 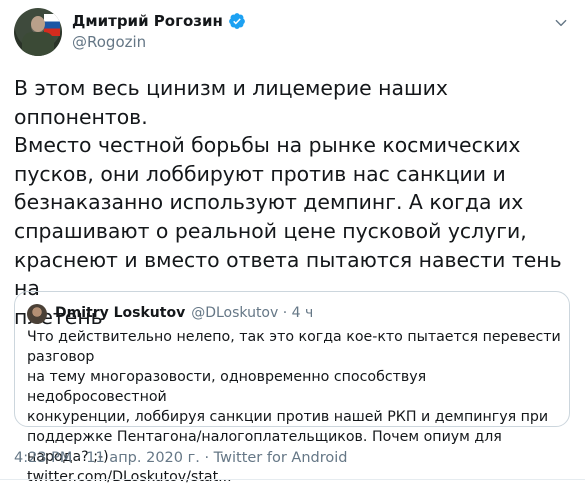 I want to click on quoted-author-handle-time: @DLoskutov · 4 ч, so click(x=252, y=313).